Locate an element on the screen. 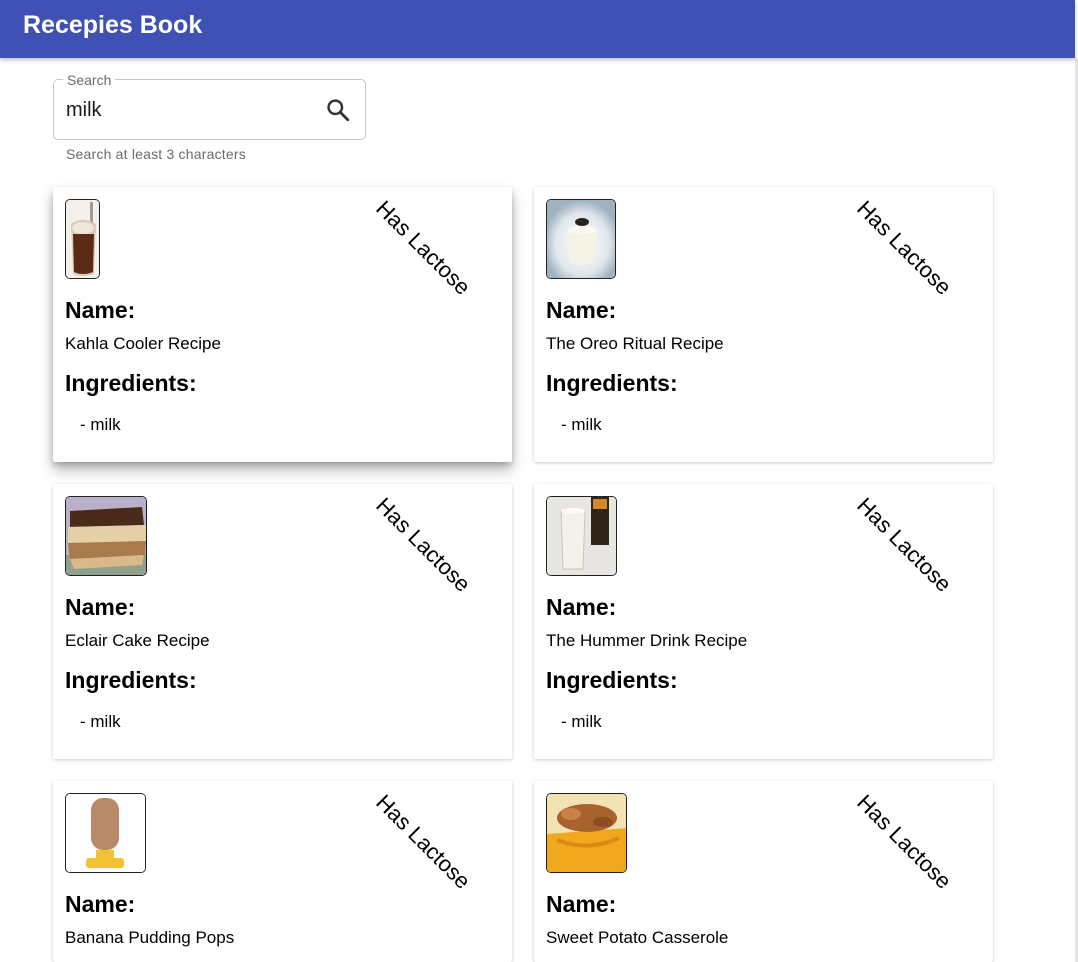  recipe-name: The Hummer Drink Recipe is located at coordinates (647, 640).